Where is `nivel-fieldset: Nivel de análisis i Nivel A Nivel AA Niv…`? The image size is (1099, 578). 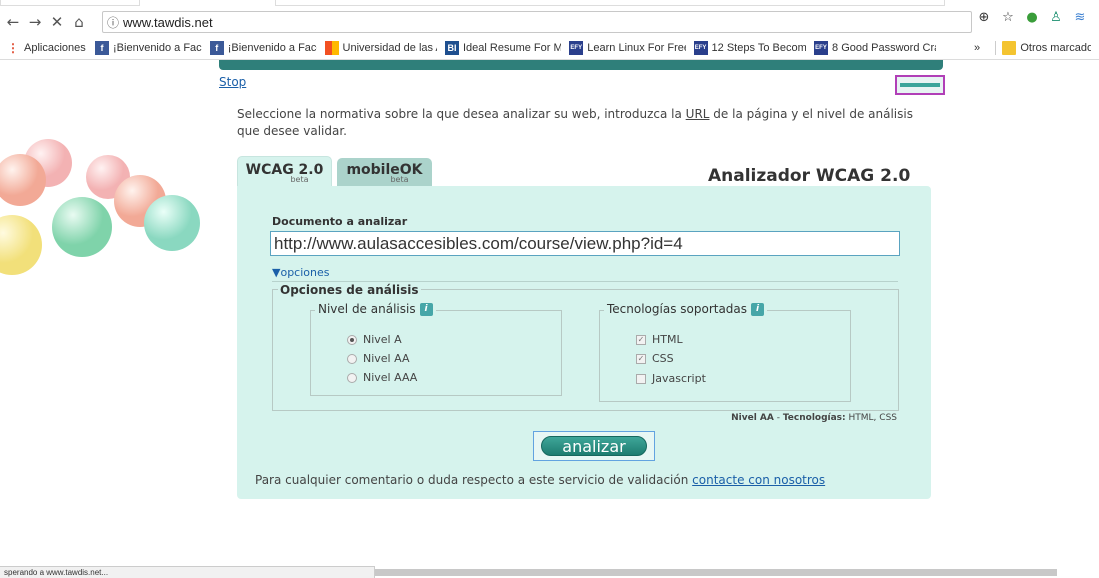 nivel-fieldset: Nivel de análisis i Nivel A Nivel AA Niv… is located at coordinates (436, 349).